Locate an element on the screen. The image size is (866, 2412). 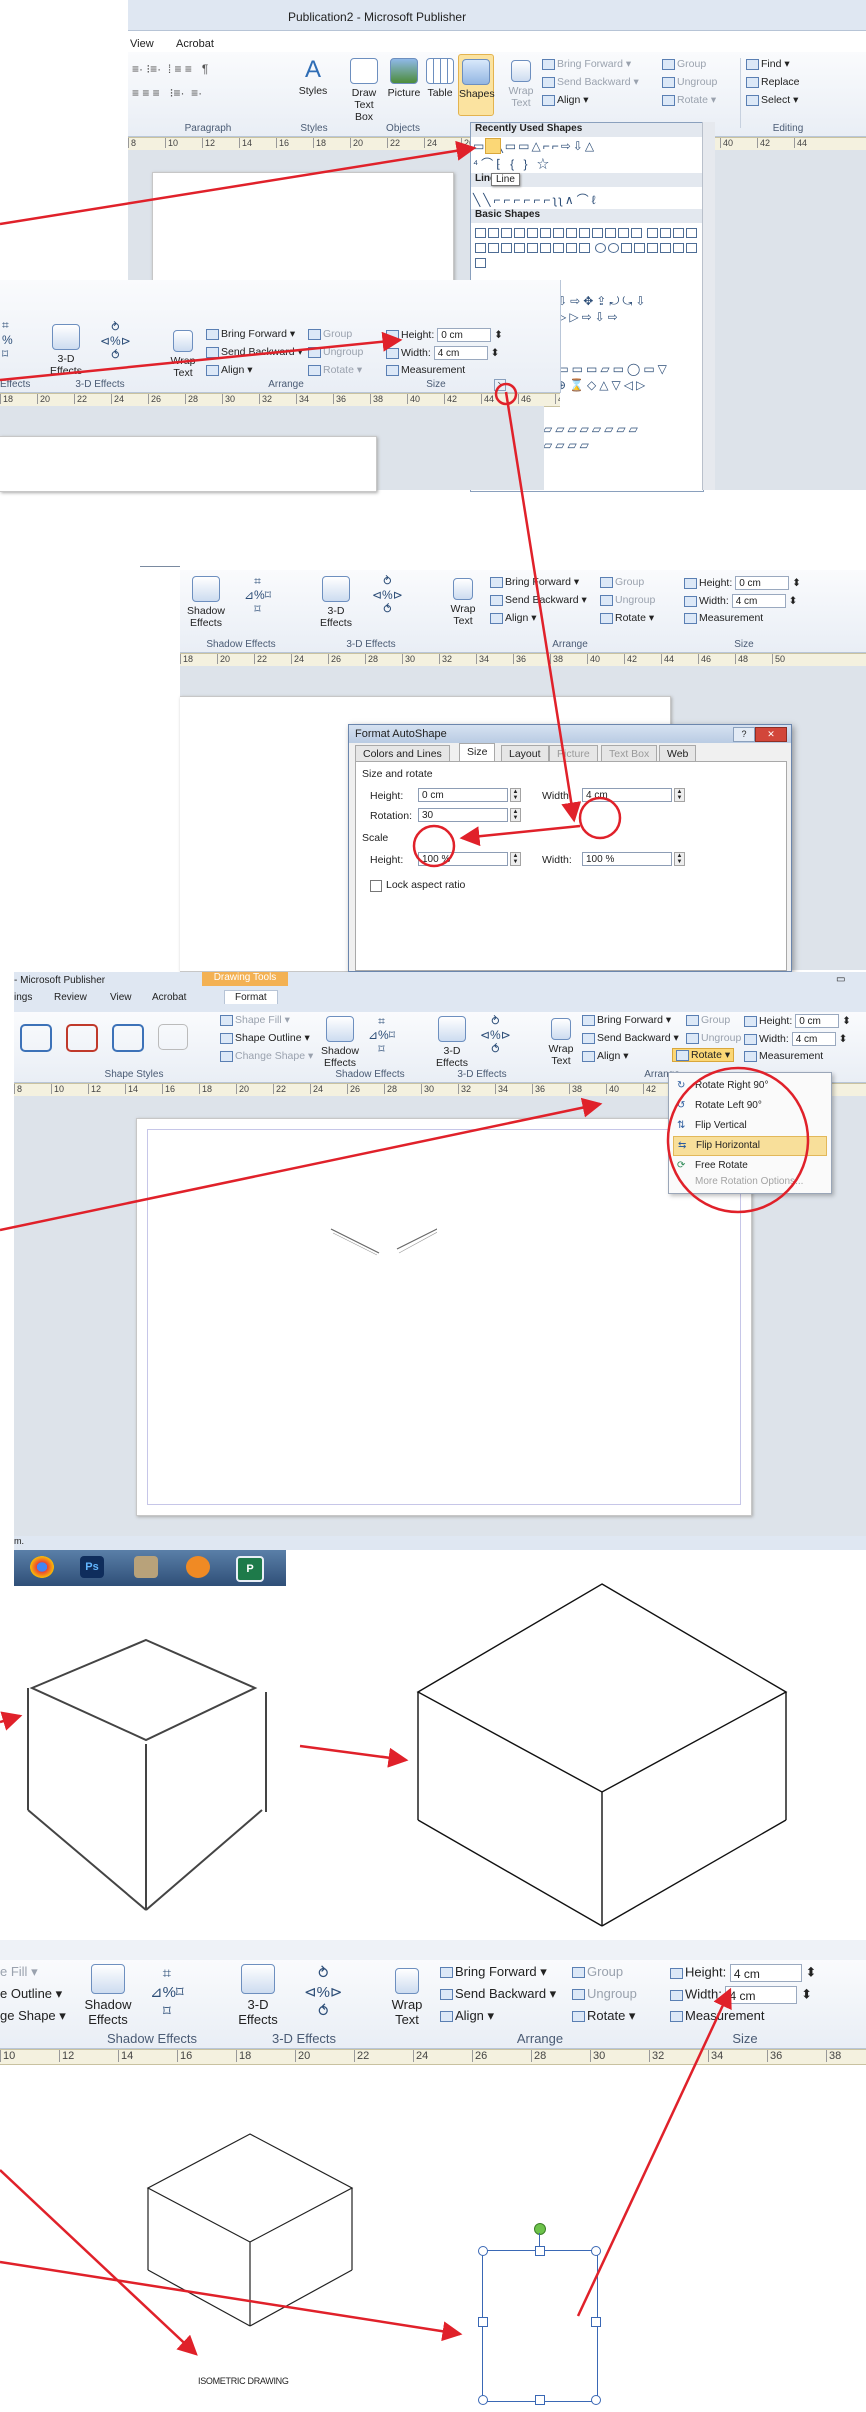
handle-top-center is located at coordinates (540, 2251).